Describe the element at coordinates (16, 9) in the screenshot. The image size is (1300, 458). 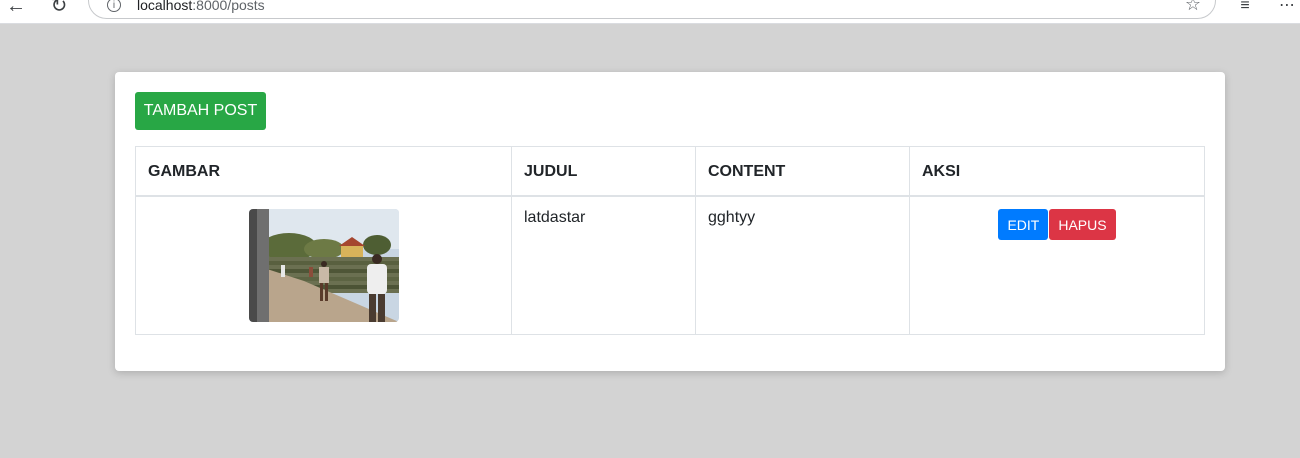
I see `back-arrow-icon: ←` at that location.